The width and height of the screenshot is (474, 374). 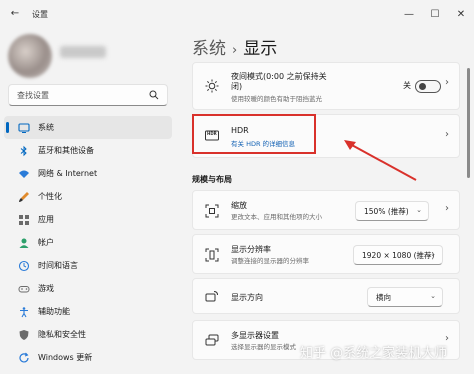 I want to click on scale-subtitle: 更改文本、应用和其他项的大小, so click(x=276, y=217).